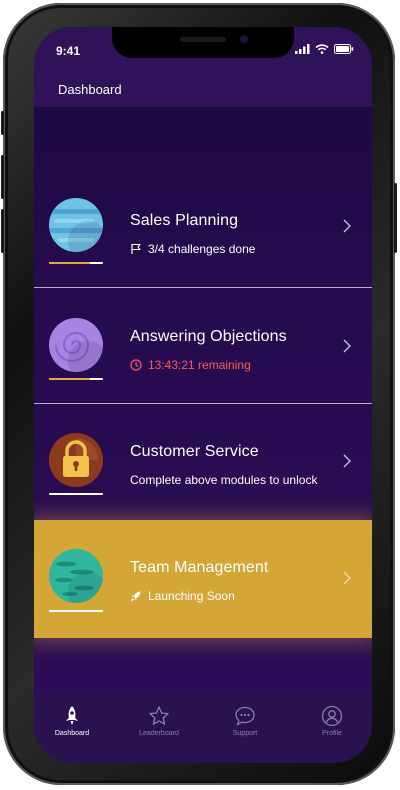 This screenshot has height=790, width=400. I want to click on chat-bubble-icon, so click(245, 716).